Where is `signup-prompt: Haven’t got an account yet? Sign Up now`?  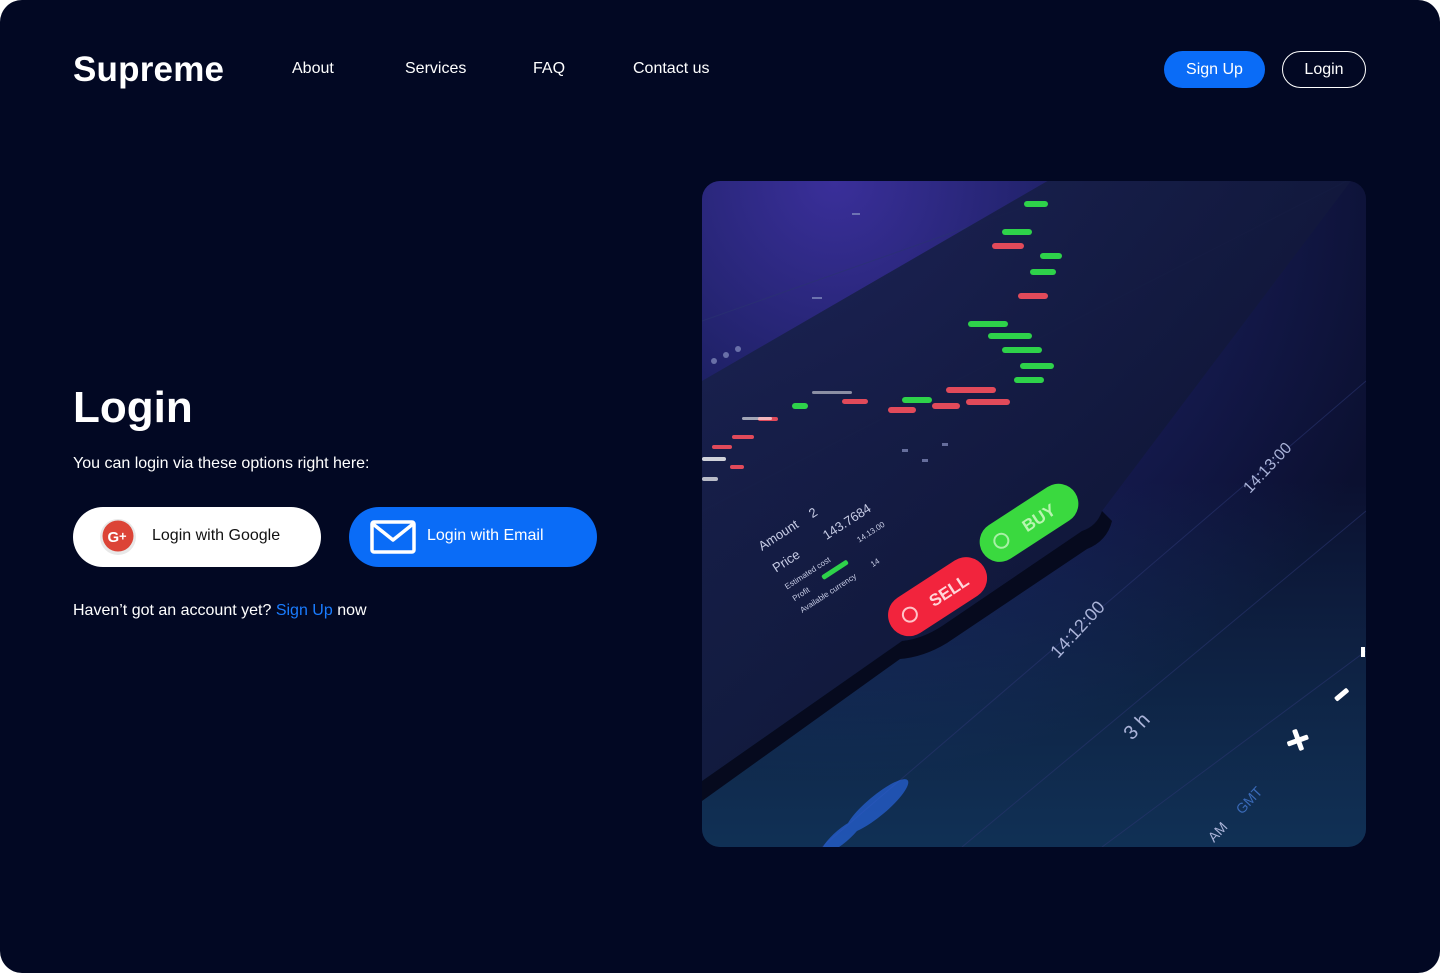 signup-prompt: Haven’t got an account yet? Sign Up now is located at coordinates (220, 611).